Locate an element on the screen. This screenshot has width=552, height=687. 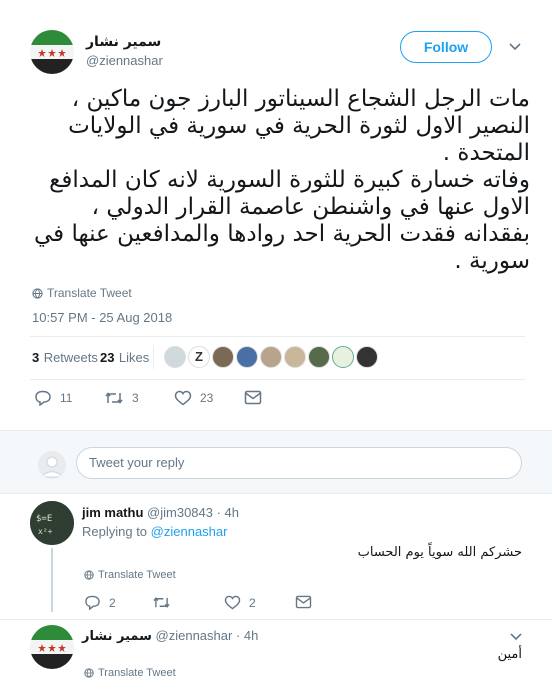
reply-count: 11 is located at coordinates (66, 398).